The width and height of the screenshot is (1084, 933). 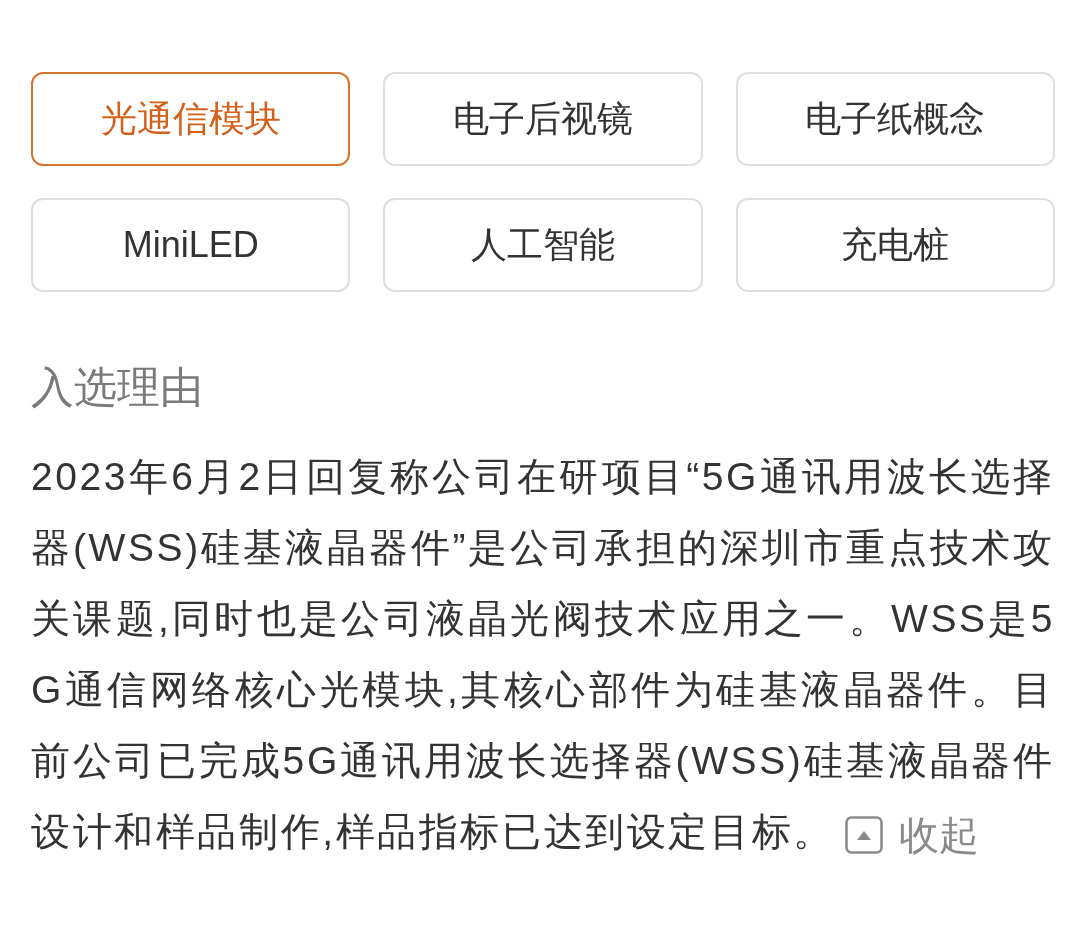 What do you see at coordinates (895, 119) in the screenshot?
I see `concept-tag: 电子纸概念` at bounding box center [895, 119].